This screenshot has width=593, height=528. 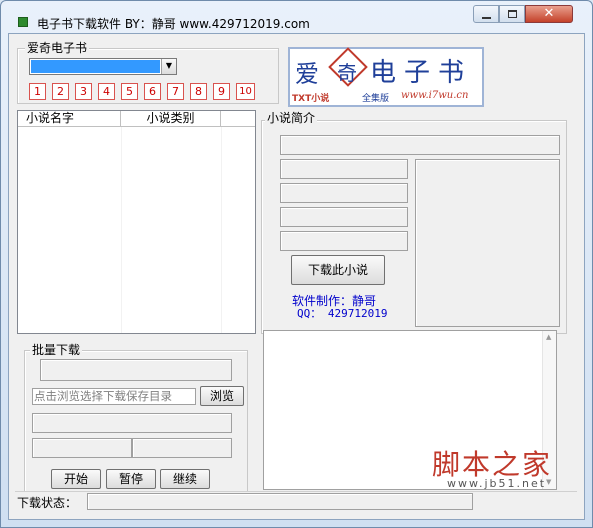 I want to click on source-select: ▼, so click(x=103, y=66).